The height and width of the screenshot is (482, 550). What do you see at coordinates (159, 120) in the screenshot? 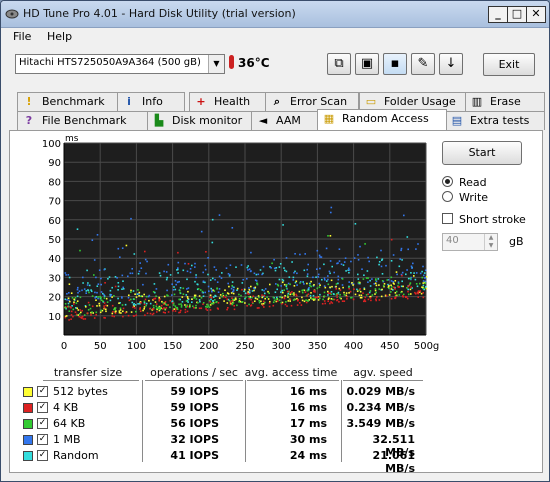
I see `bar-chart-icon: ▙` at bounding box center [159, 120].